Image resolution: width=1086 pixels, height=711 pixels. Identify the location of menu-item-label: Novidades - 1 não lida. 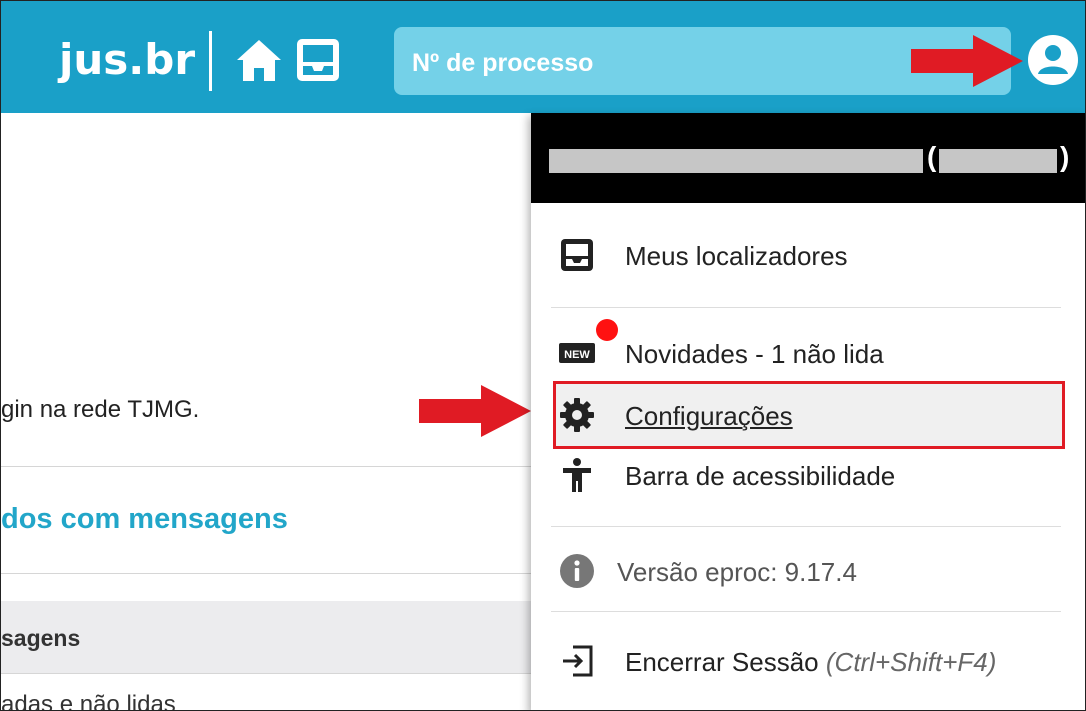
(754, 354).